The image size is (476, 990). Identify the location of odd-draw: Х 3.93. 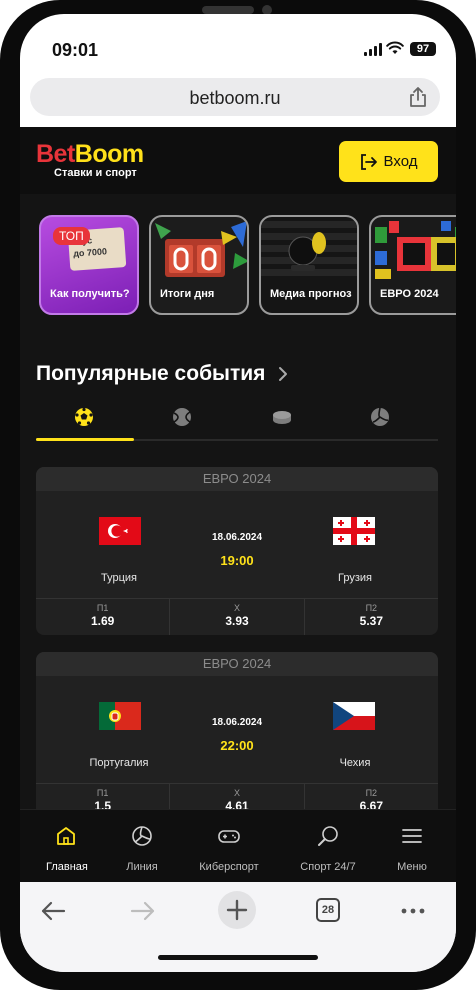
(237, 617).